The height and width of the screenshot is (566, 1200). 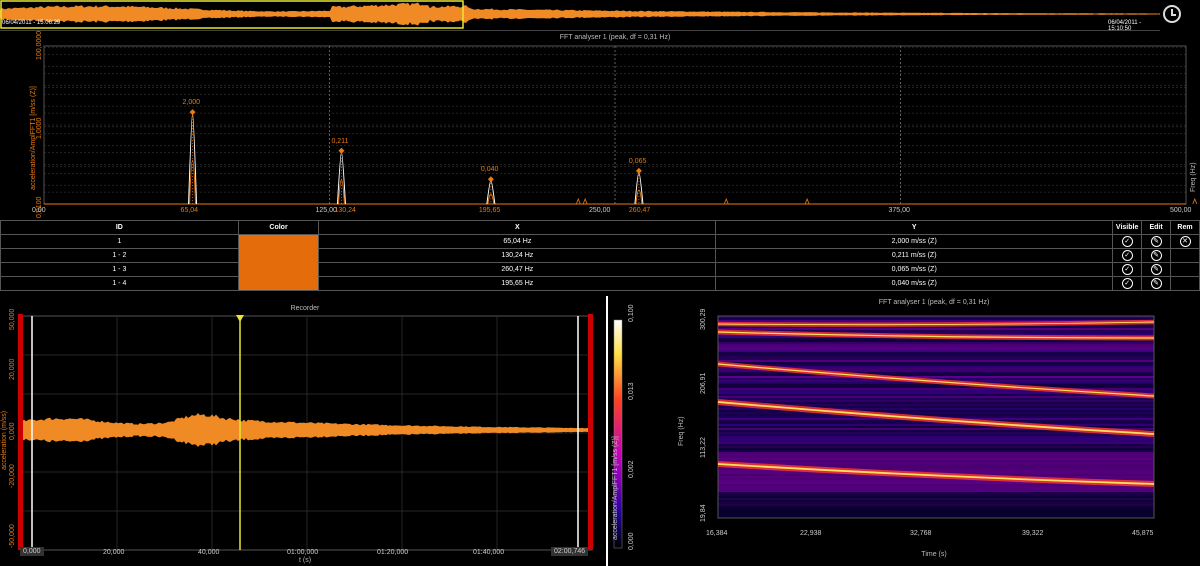 I want to click on row-x: 260,47 Hz, so click(x=517, y=269).